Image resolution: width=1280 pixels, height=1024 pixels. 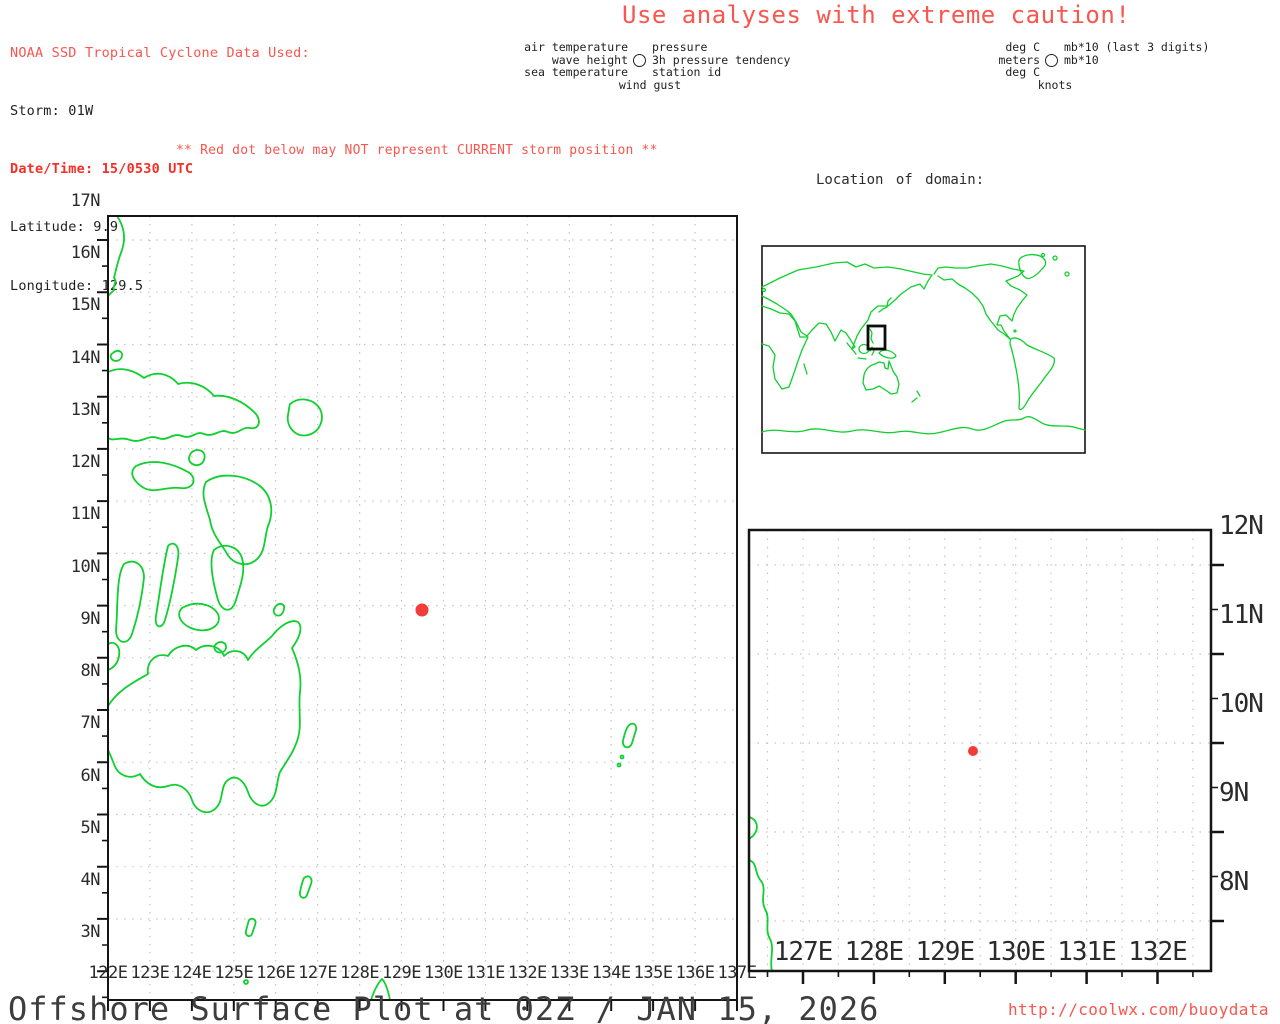 What do you see at coordinates (85, 253) in the screenshot?
I see `lat-tick-label: 16N` at bounding box center [85, 253].